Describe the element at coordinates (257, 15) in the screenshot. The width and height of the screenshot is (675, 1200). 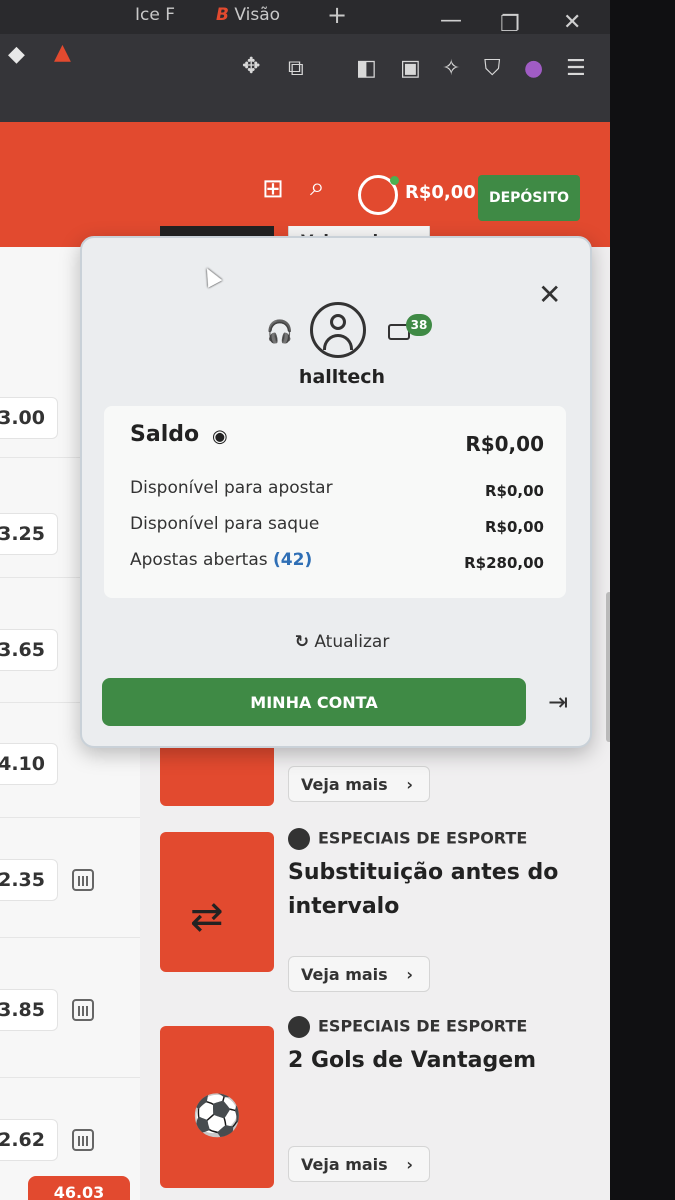
I see `tab-label: Visão` at that location.